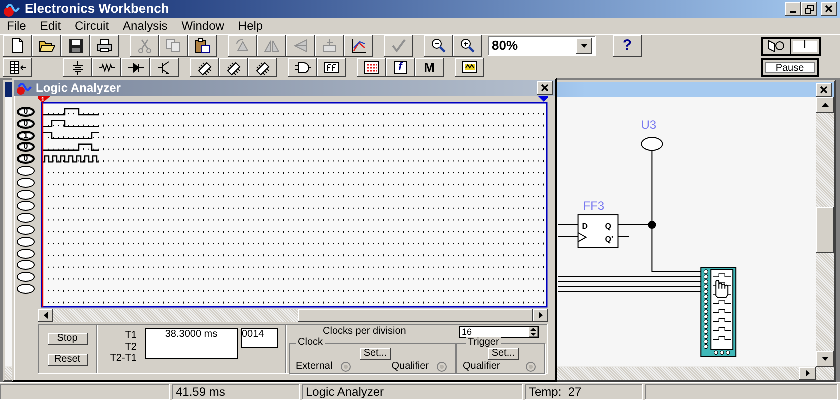  Describe the element at coordinates (68, 338) in the screenshot. I see `control-button: Stop` at that location.